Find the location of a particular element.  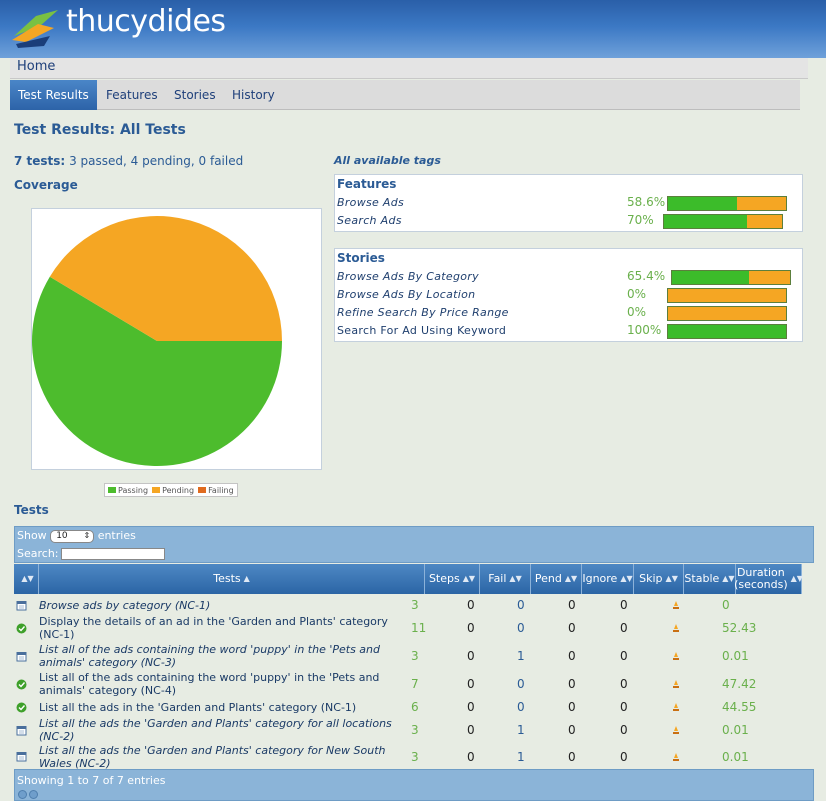

tag-percent: 100% is located at coordinates (644, 330).